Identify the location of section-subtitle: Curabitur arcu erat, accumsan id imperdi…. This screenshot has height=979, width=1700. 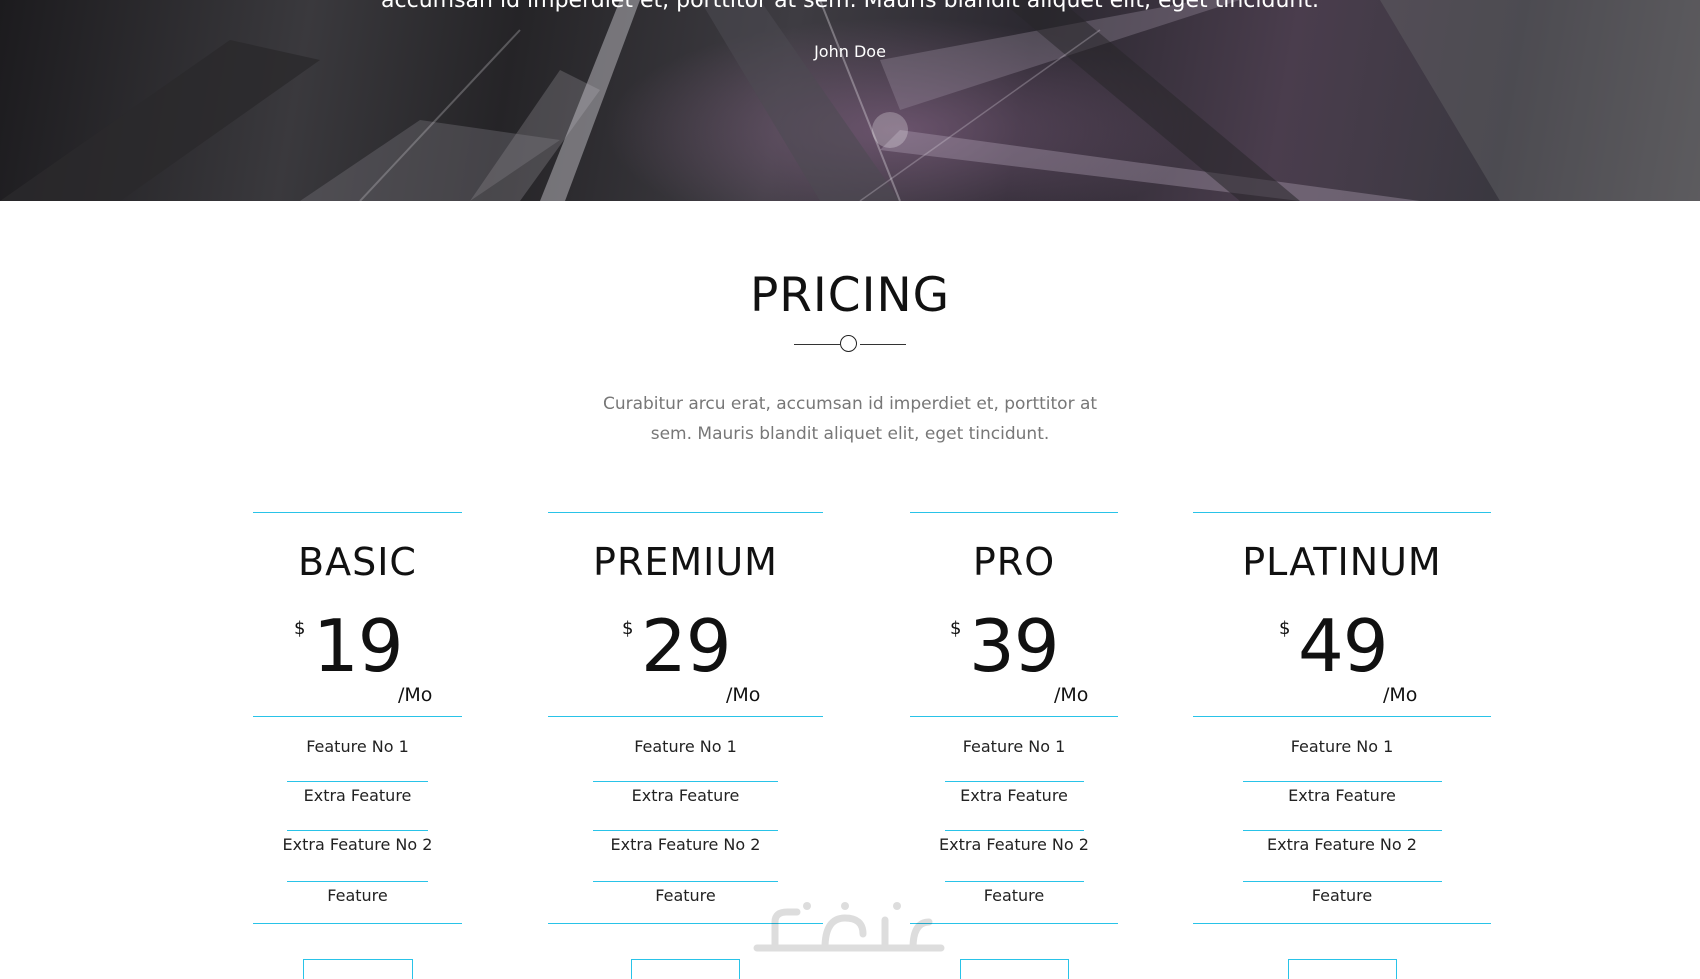
(850, 419).